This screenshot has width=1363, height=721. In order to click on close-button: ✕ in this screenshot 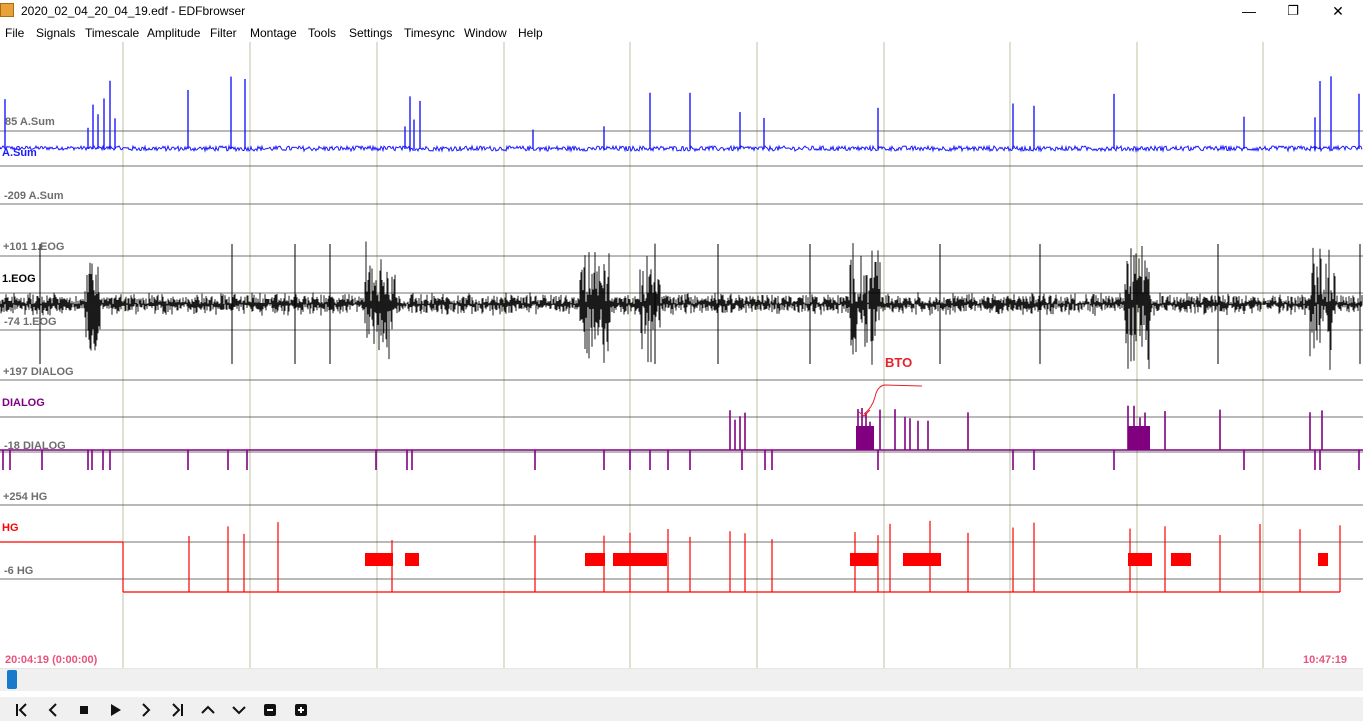, I will do `click(1338, 11)`.